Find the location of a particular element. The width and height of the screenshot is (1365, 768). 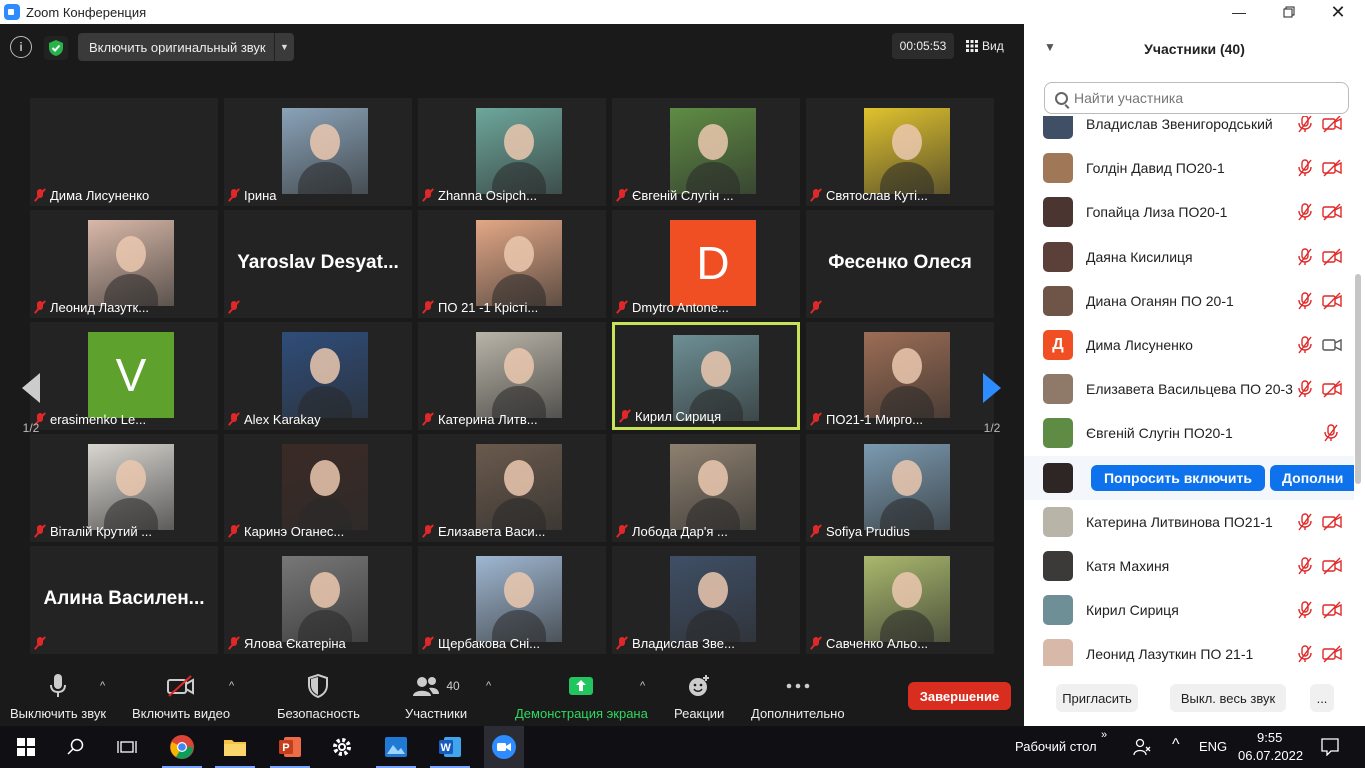

participant-row: Даяна Кисилиця is located at coordinates (1189, 257).